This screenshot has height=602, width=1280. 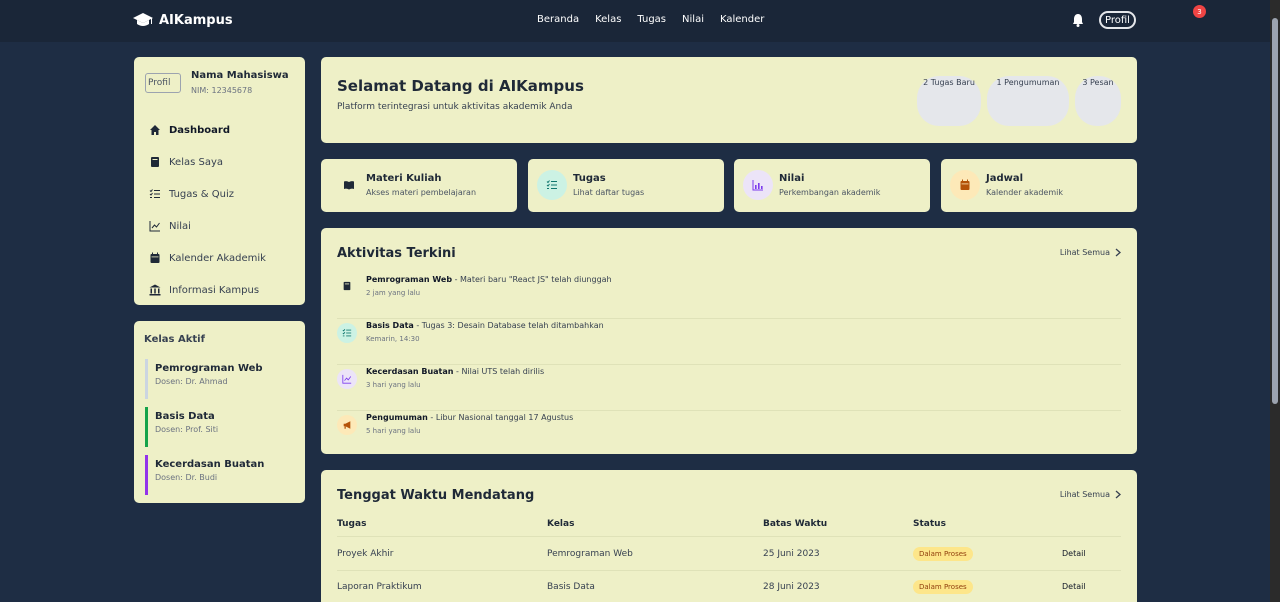 I want to click on activity-see-all-link: Lihat Semua, so click(x=1090, y=252).